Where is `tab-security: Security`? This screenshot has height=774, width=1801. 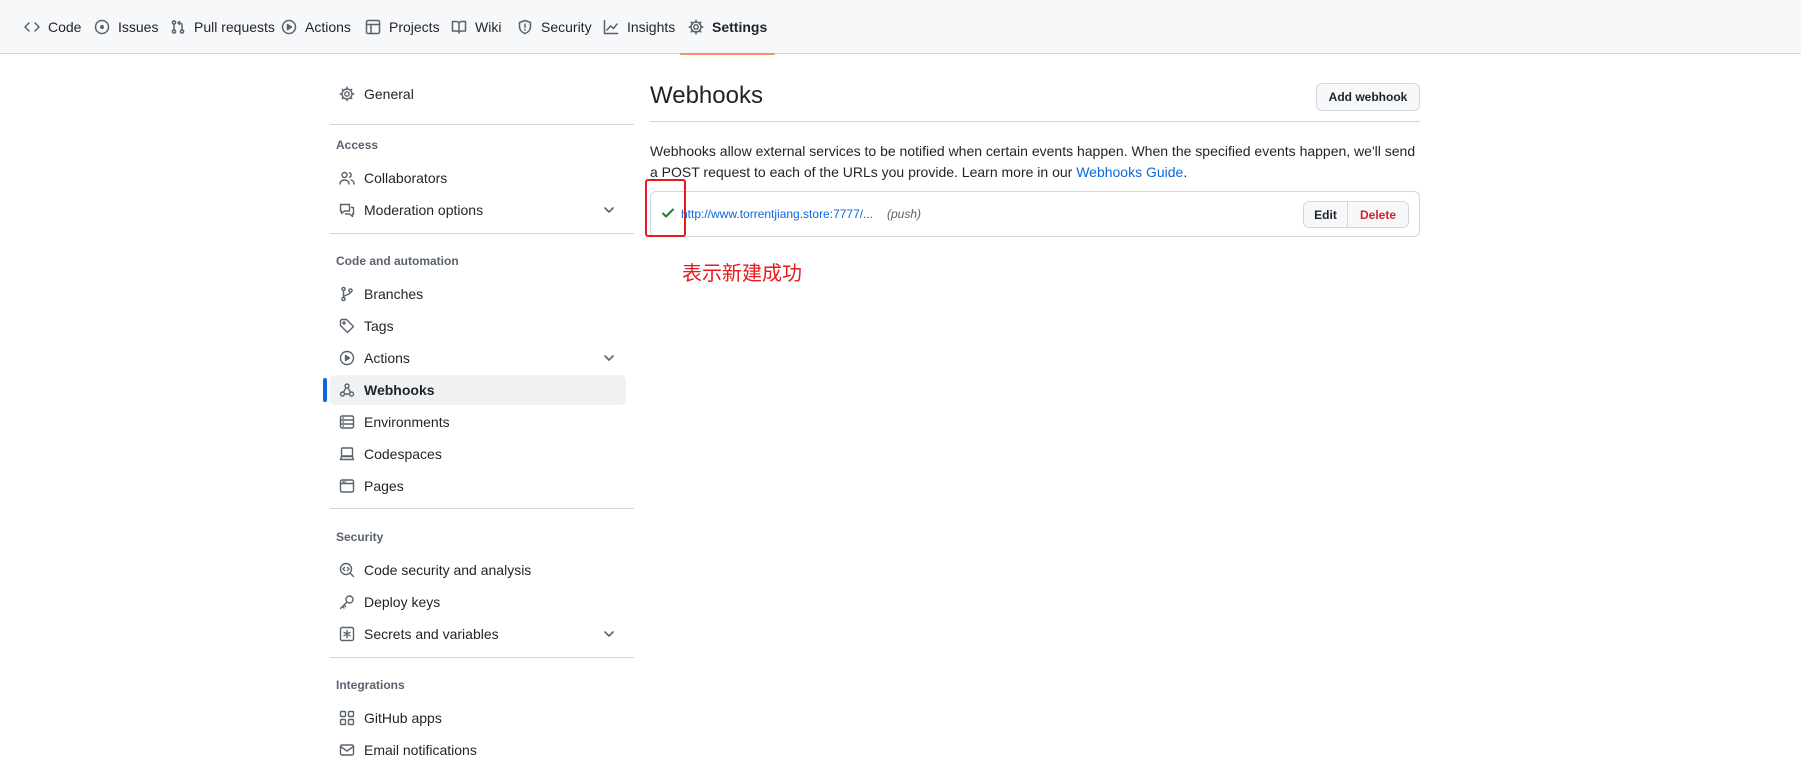 tab-security: Security is located at coordinates (554, 27).